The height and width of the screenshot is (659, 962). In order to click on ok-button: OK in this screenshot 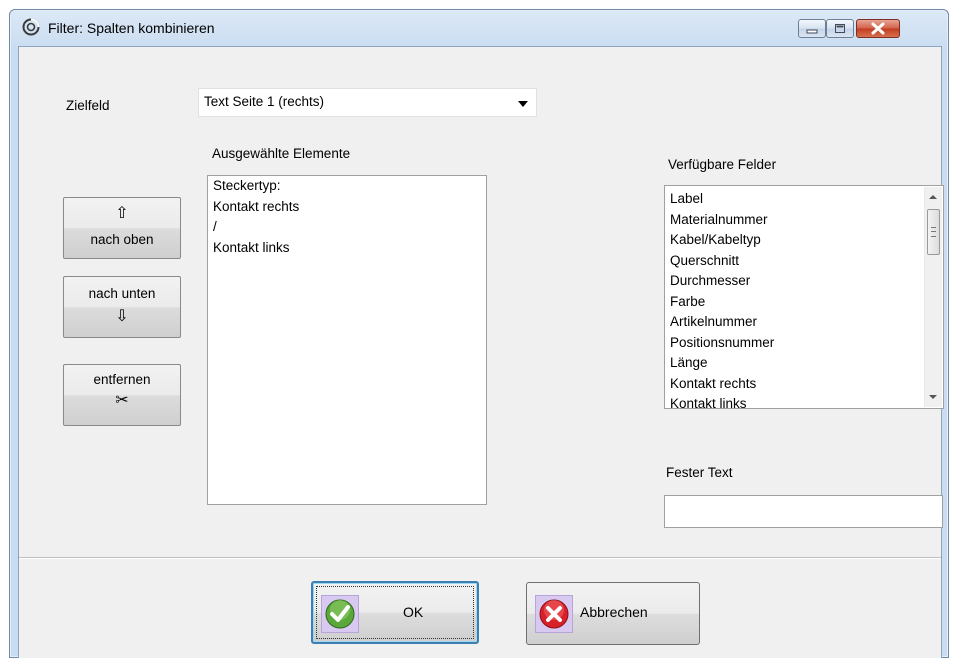, I will do `click(395, 612)`.